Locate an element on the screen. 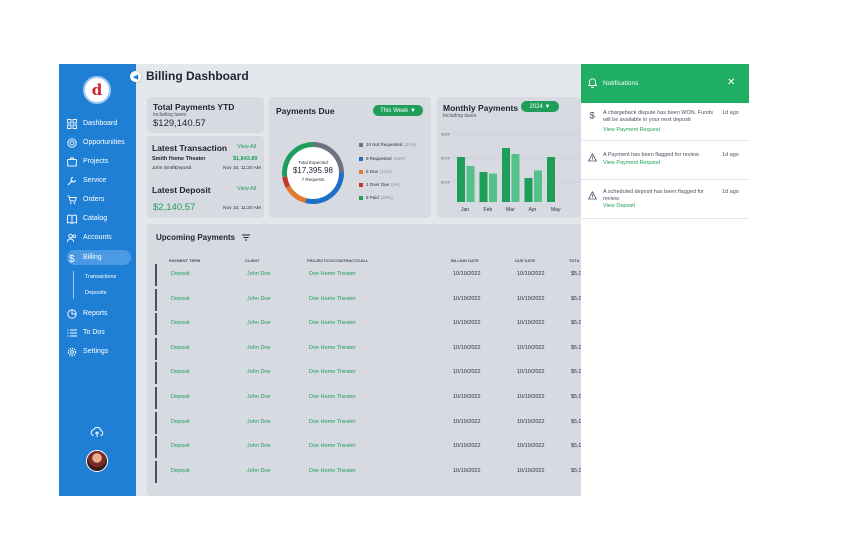  donut-label: Total Expected is located at coordinates (313, 162).